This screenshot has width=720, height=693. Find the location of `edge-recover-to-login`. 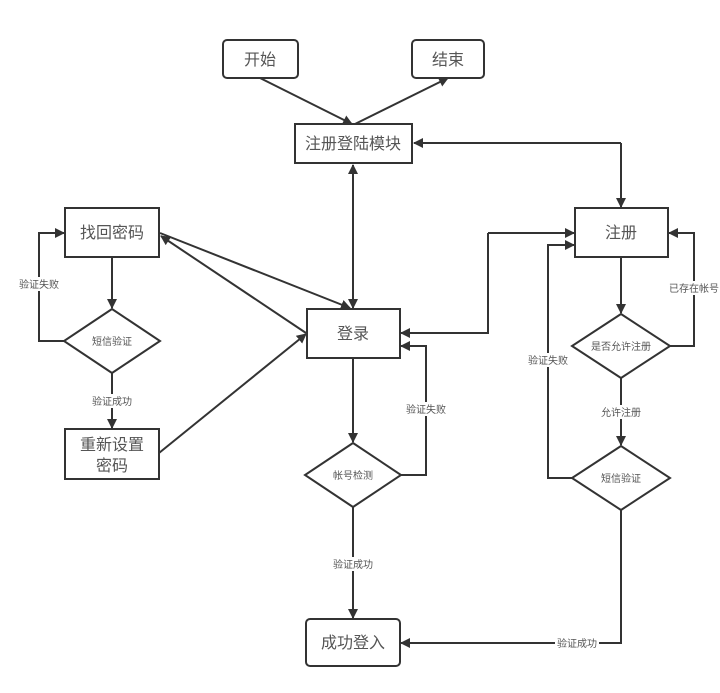

edge-recover-to-login is located at coordinates (255, 271).